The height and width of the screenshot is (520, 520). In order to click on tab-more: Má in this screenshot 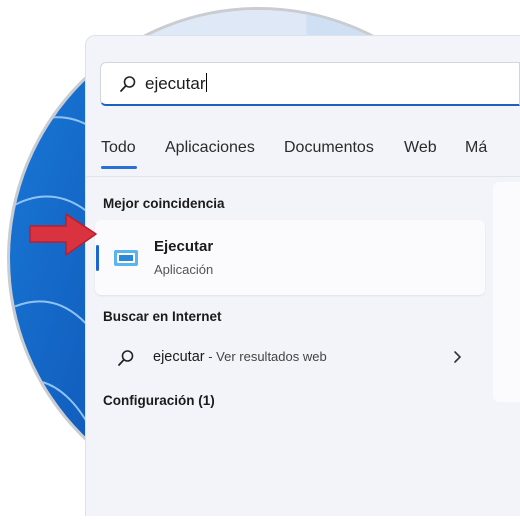, I will do `click(476, 148)`.